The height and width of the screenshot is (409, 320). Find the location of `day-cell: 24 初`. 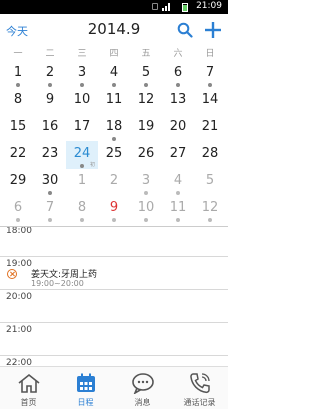

day-cell: 24 初 is located at coordinates (82, 155).